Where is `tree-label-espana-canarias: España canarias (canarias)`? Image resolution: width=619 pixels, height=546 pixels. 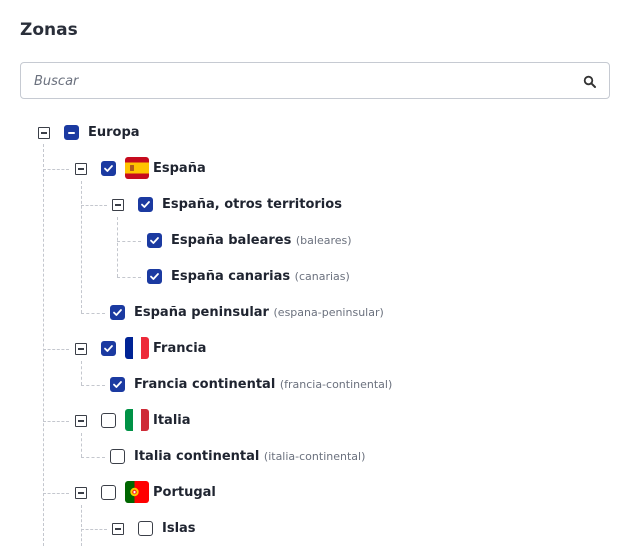
tree-label-espana-canarias: España canarias (canarias) is located at coordinates (260, 277).